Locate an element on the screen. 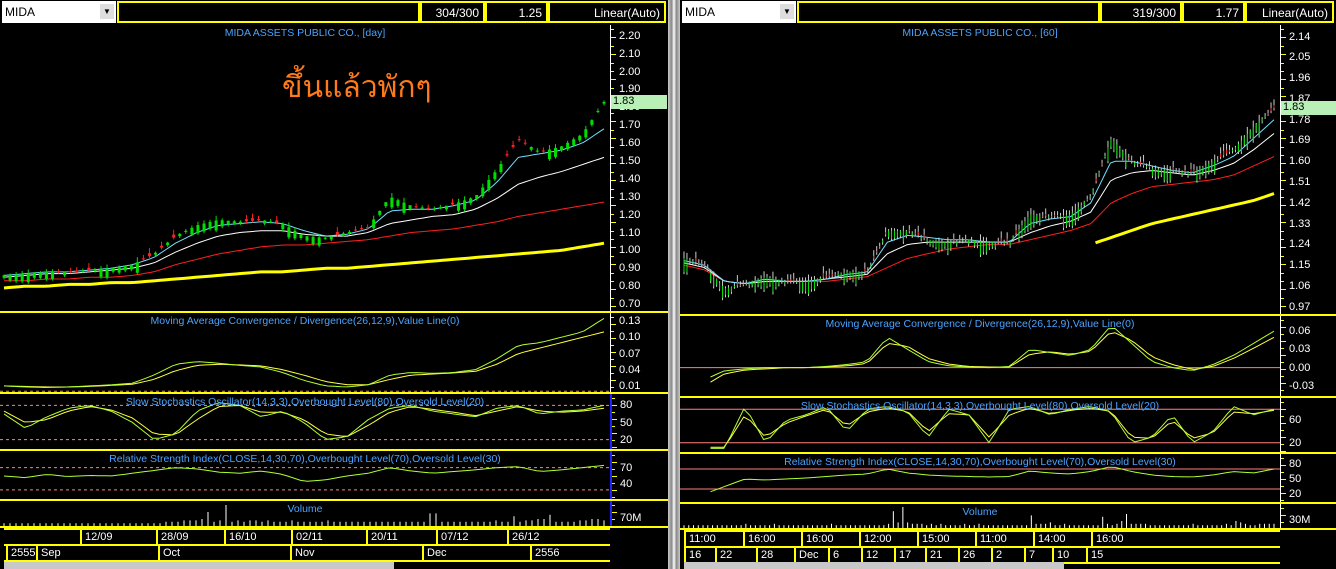  volume-y-axis: 30M is located at coordinates (1308, 517).